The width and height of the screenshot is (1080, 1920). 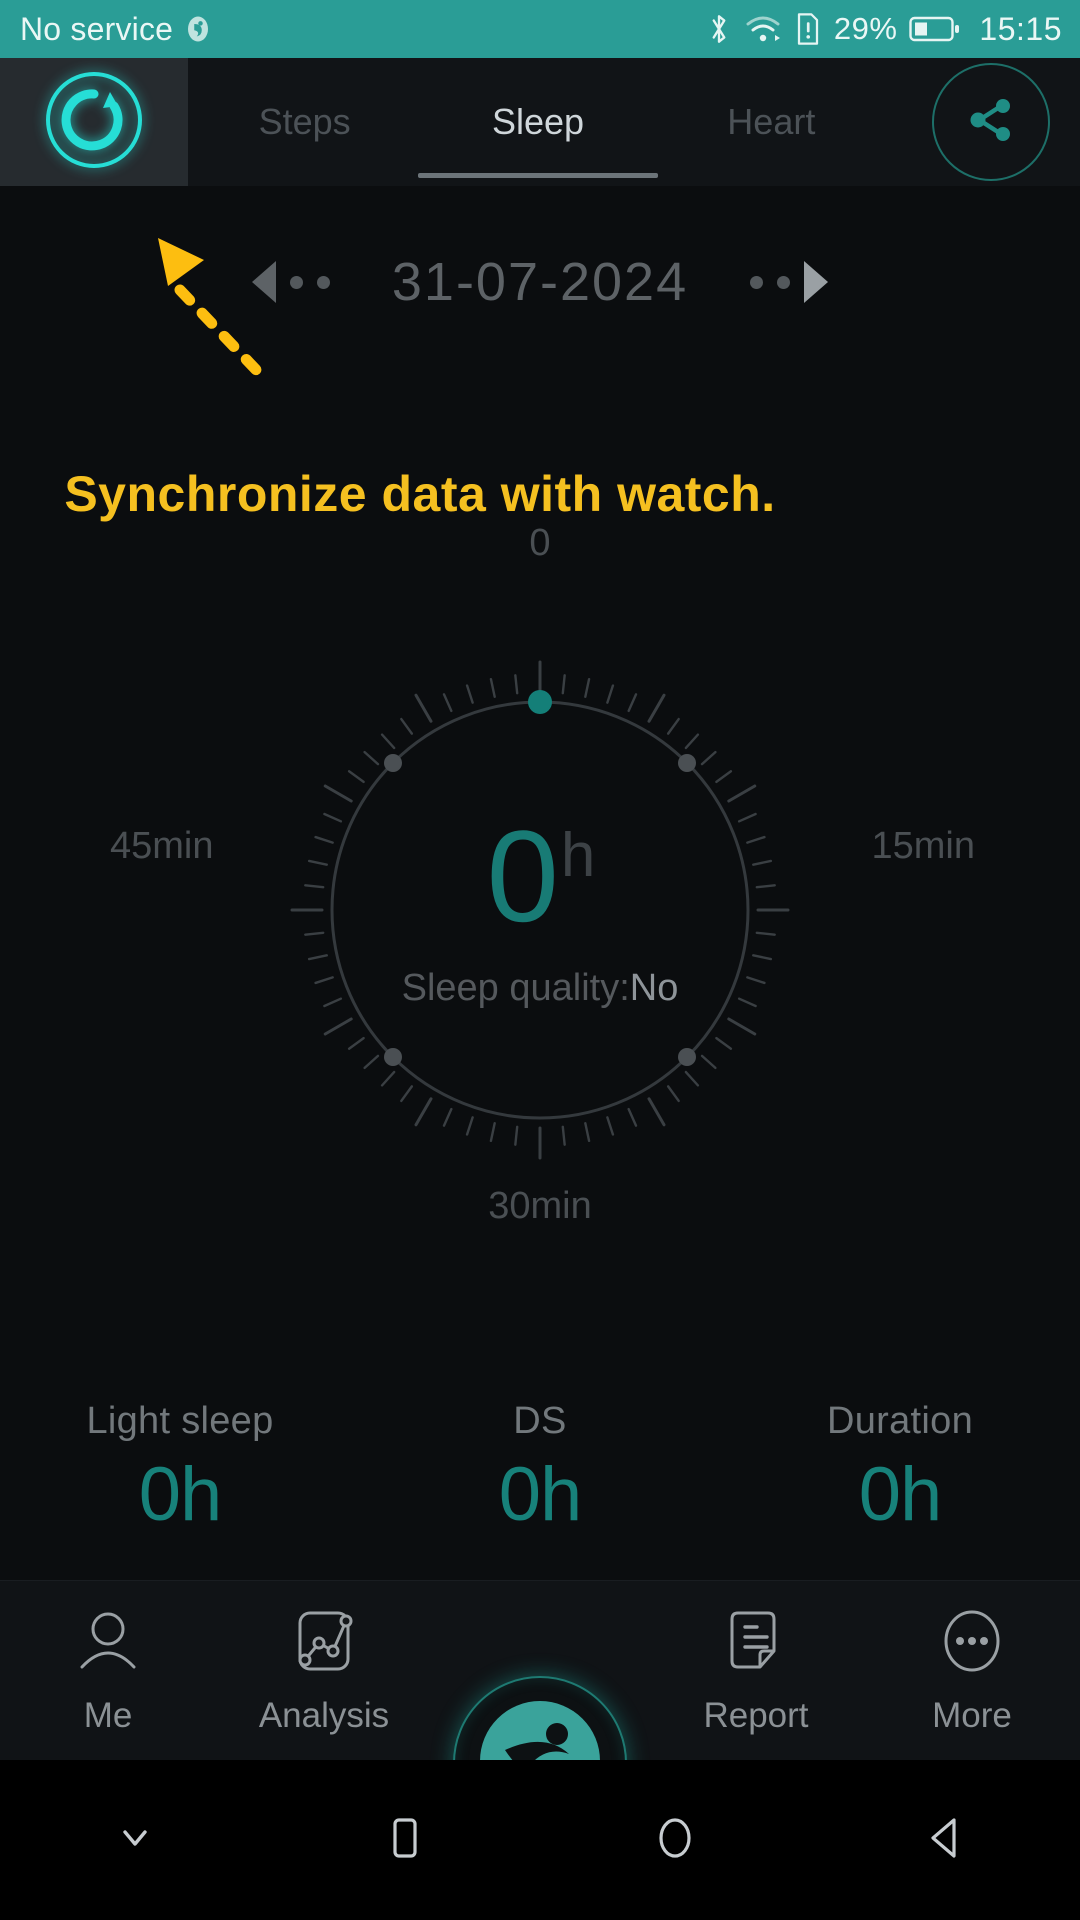 What do you see at coordinates (540, 543) in the screenshot?
I see `dial-label-top: 0` at bounding box center [540, 543].